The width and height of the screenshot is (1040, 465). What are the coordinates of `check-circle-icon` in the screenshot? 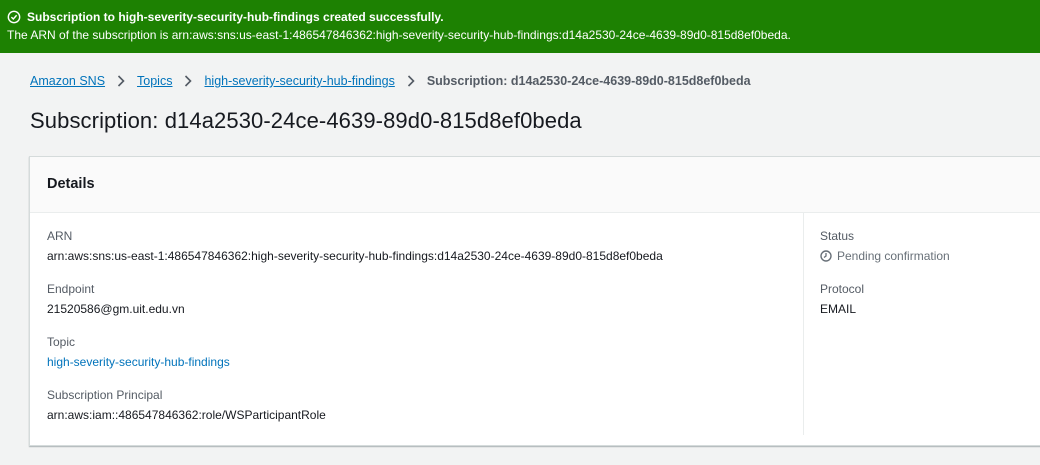 It's located at (14, 17).